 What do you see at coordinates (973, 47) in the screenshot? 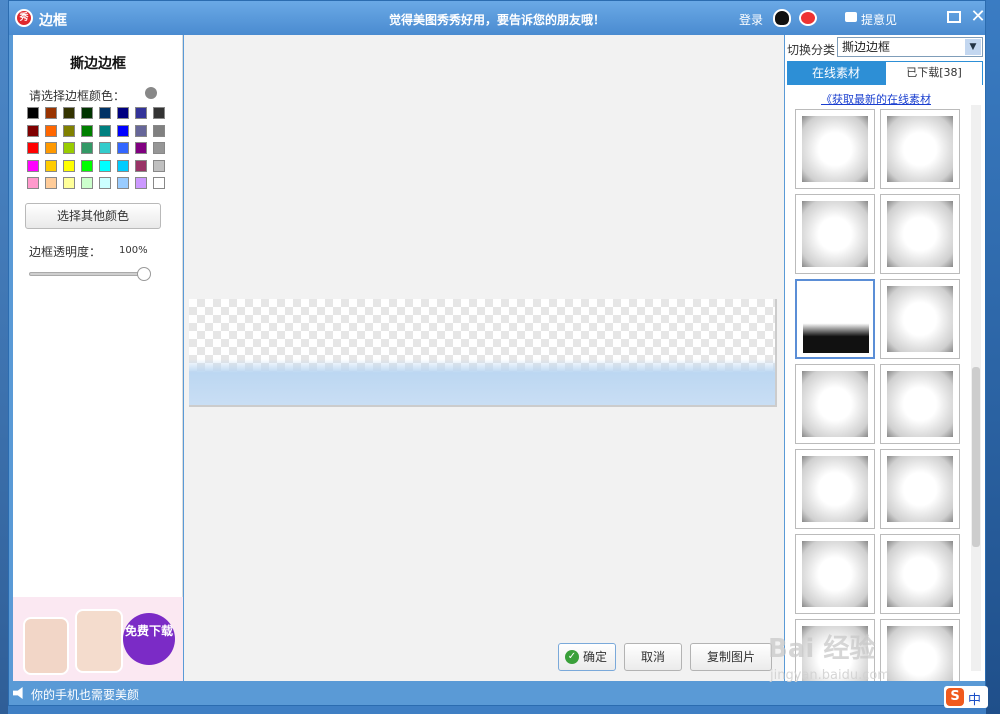
I see `chevron-down-icon: ▼` at bounding box center [973, 47].